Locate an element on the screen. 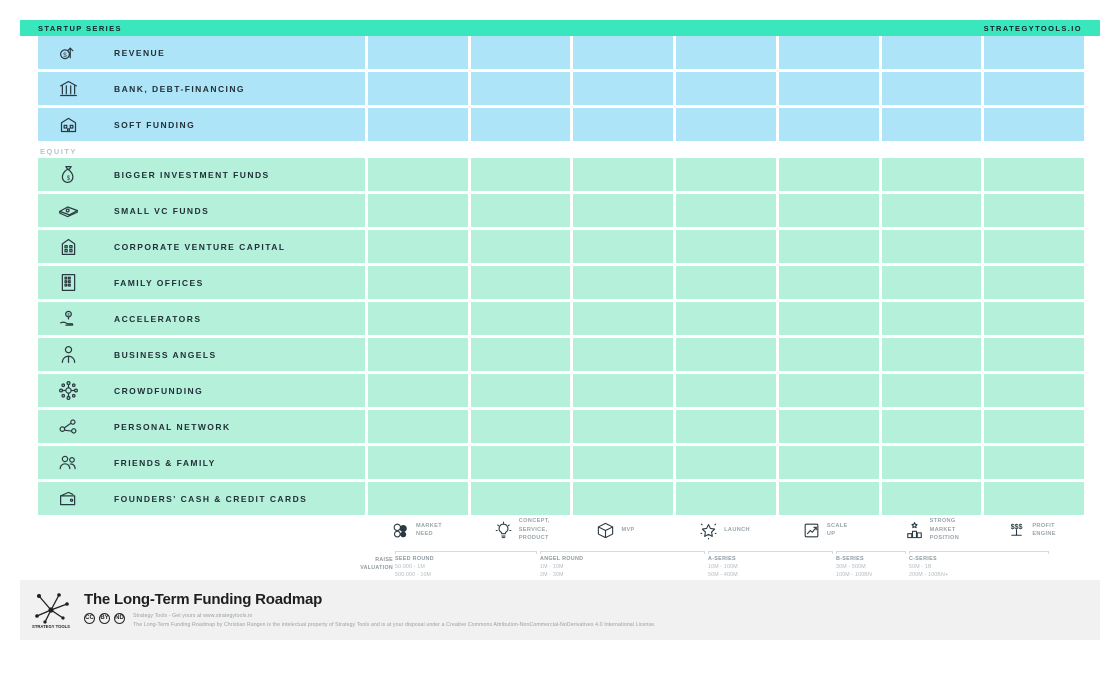 This screenshot has height=688, width=1120. round-name: C-SERIES is located at coordinates (923, 559).